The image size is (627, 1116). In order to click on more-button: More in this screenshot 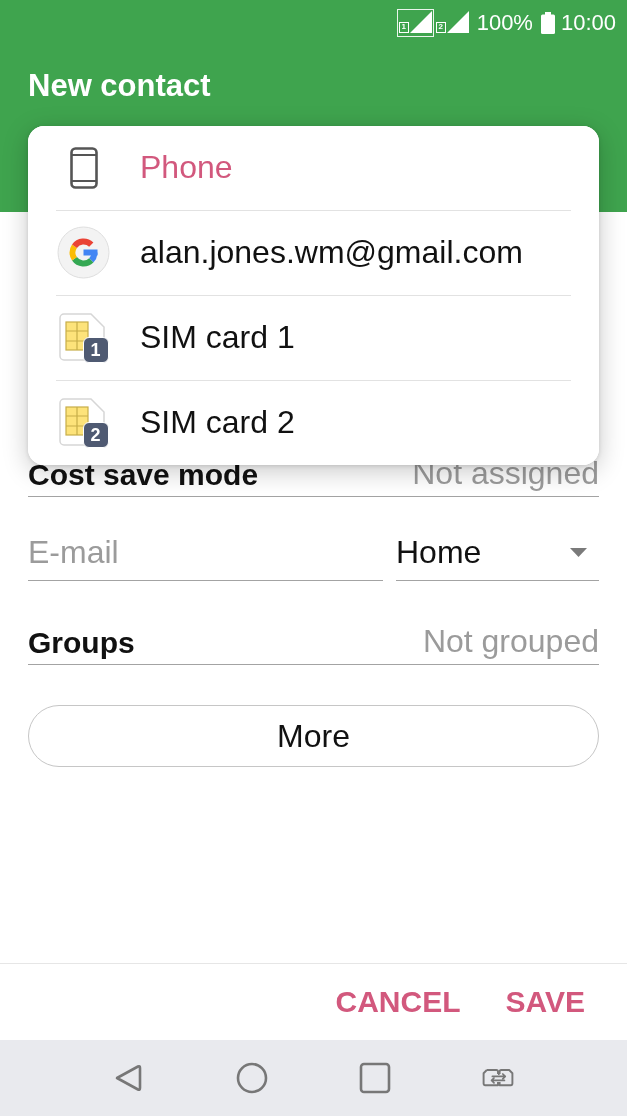, I will do `click(313, 736)`.